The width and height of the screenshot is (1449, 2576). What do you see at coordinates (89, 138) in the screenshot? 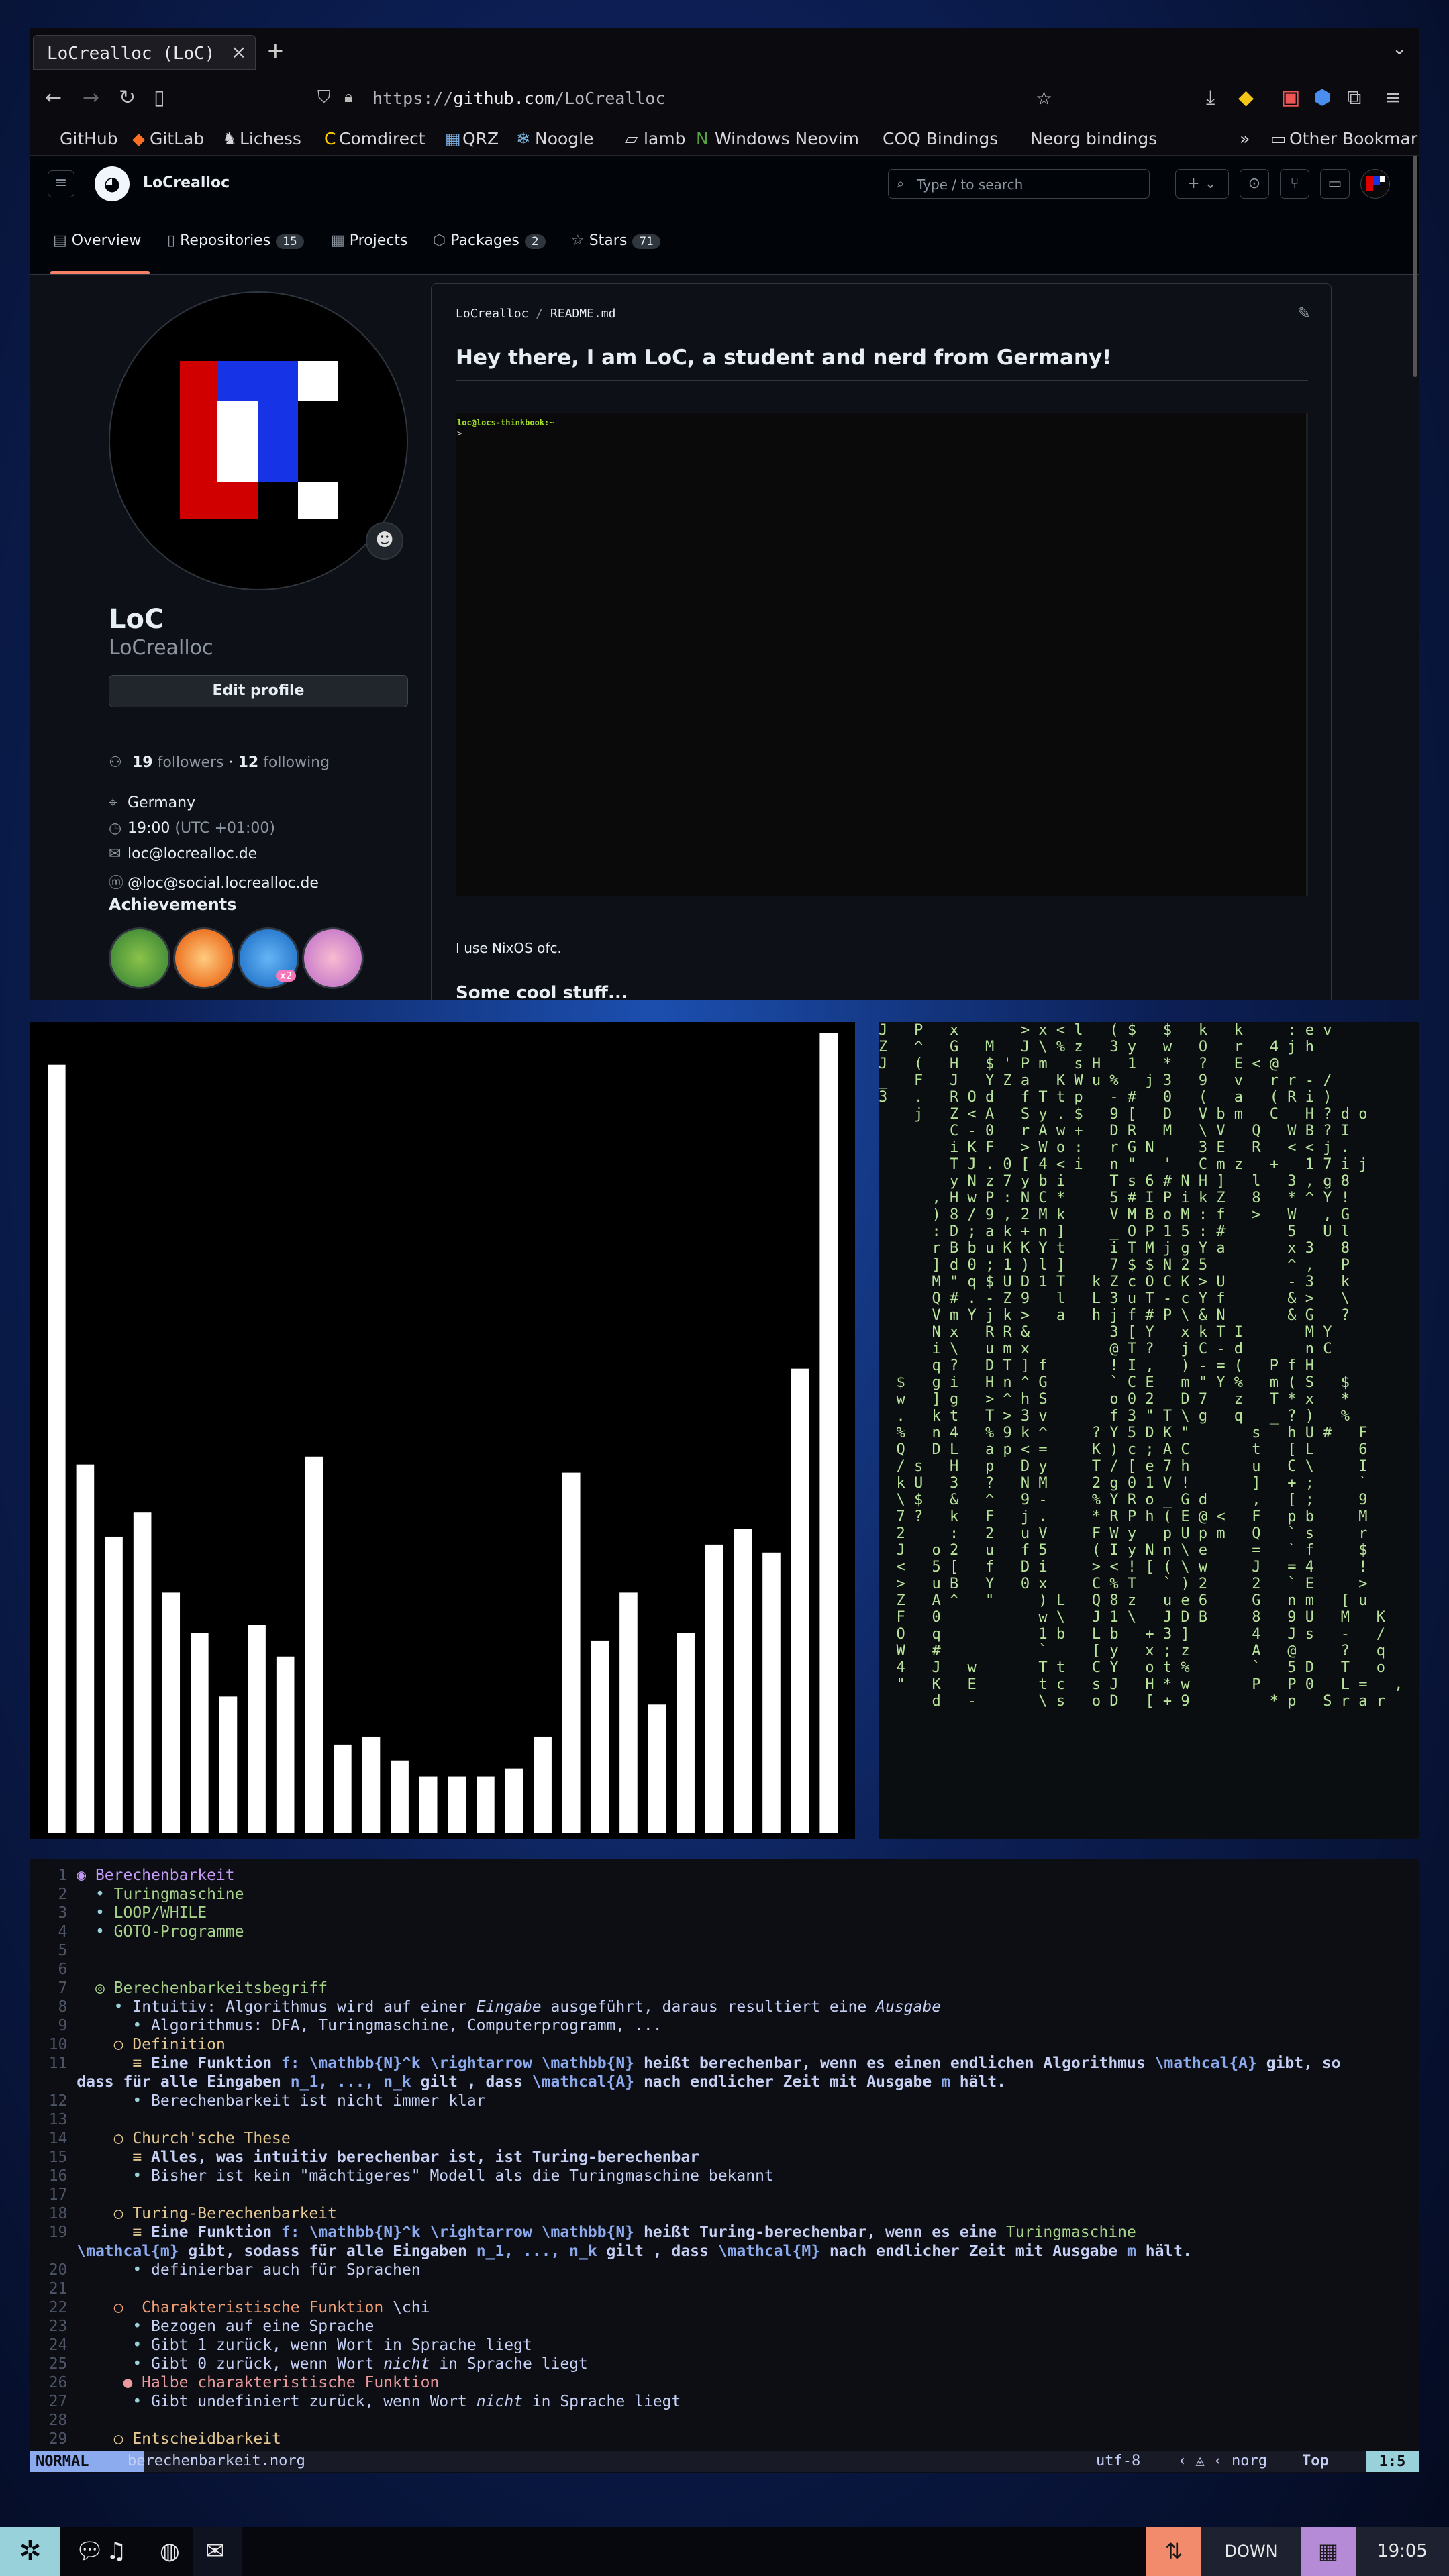
I see `bookmark-github: GitHub` at bounding box center [89, 138].